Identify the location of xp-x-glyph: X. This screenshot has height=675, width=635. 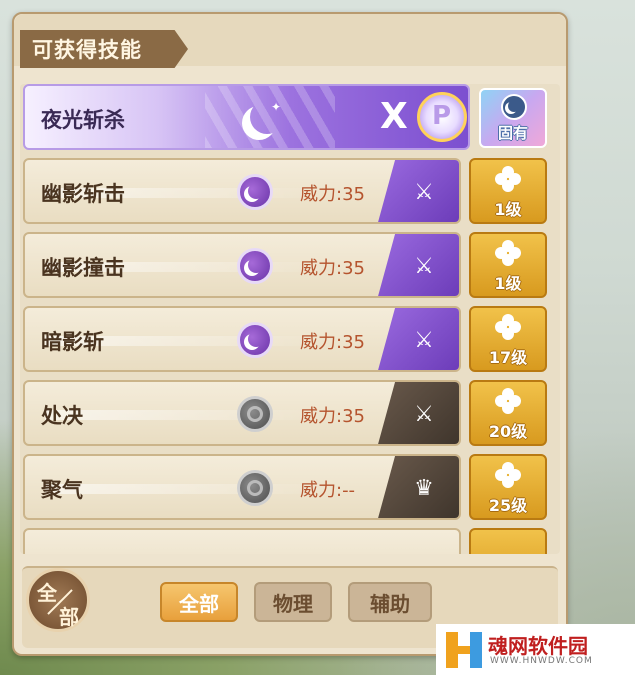
(394, 116).